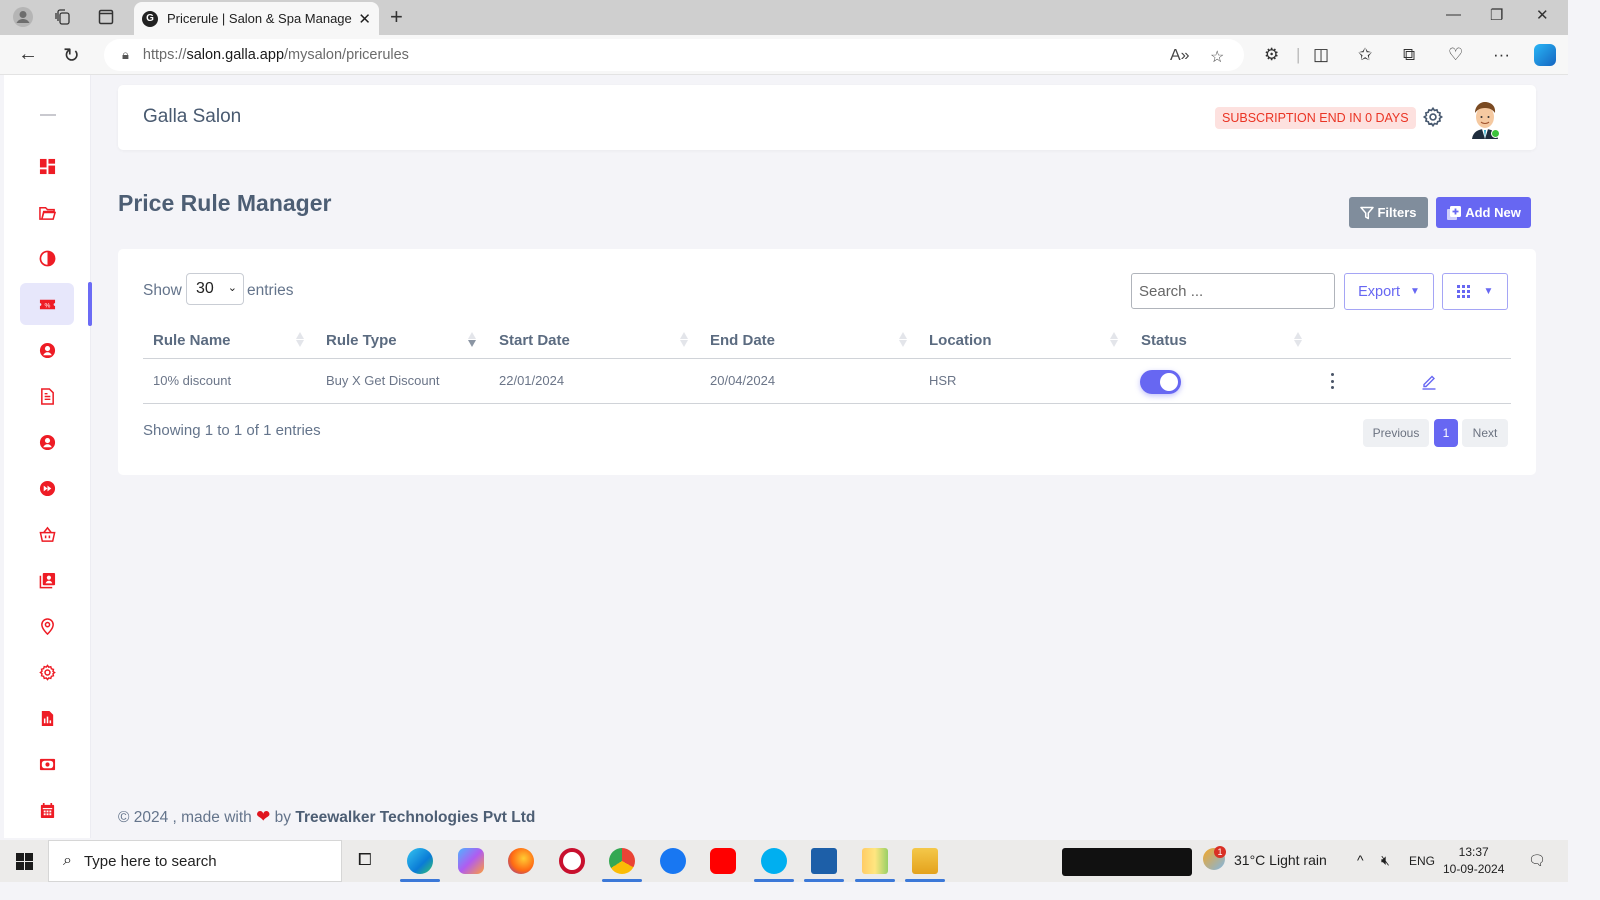  I want to click on sidebar-item-document, so click(47, 396).